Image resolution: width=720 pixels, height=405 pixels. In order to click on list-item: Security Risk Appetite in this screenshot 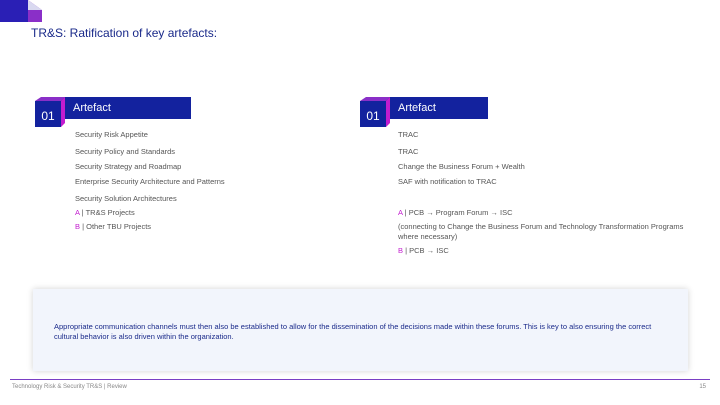, I will do `click(111, 134)`.